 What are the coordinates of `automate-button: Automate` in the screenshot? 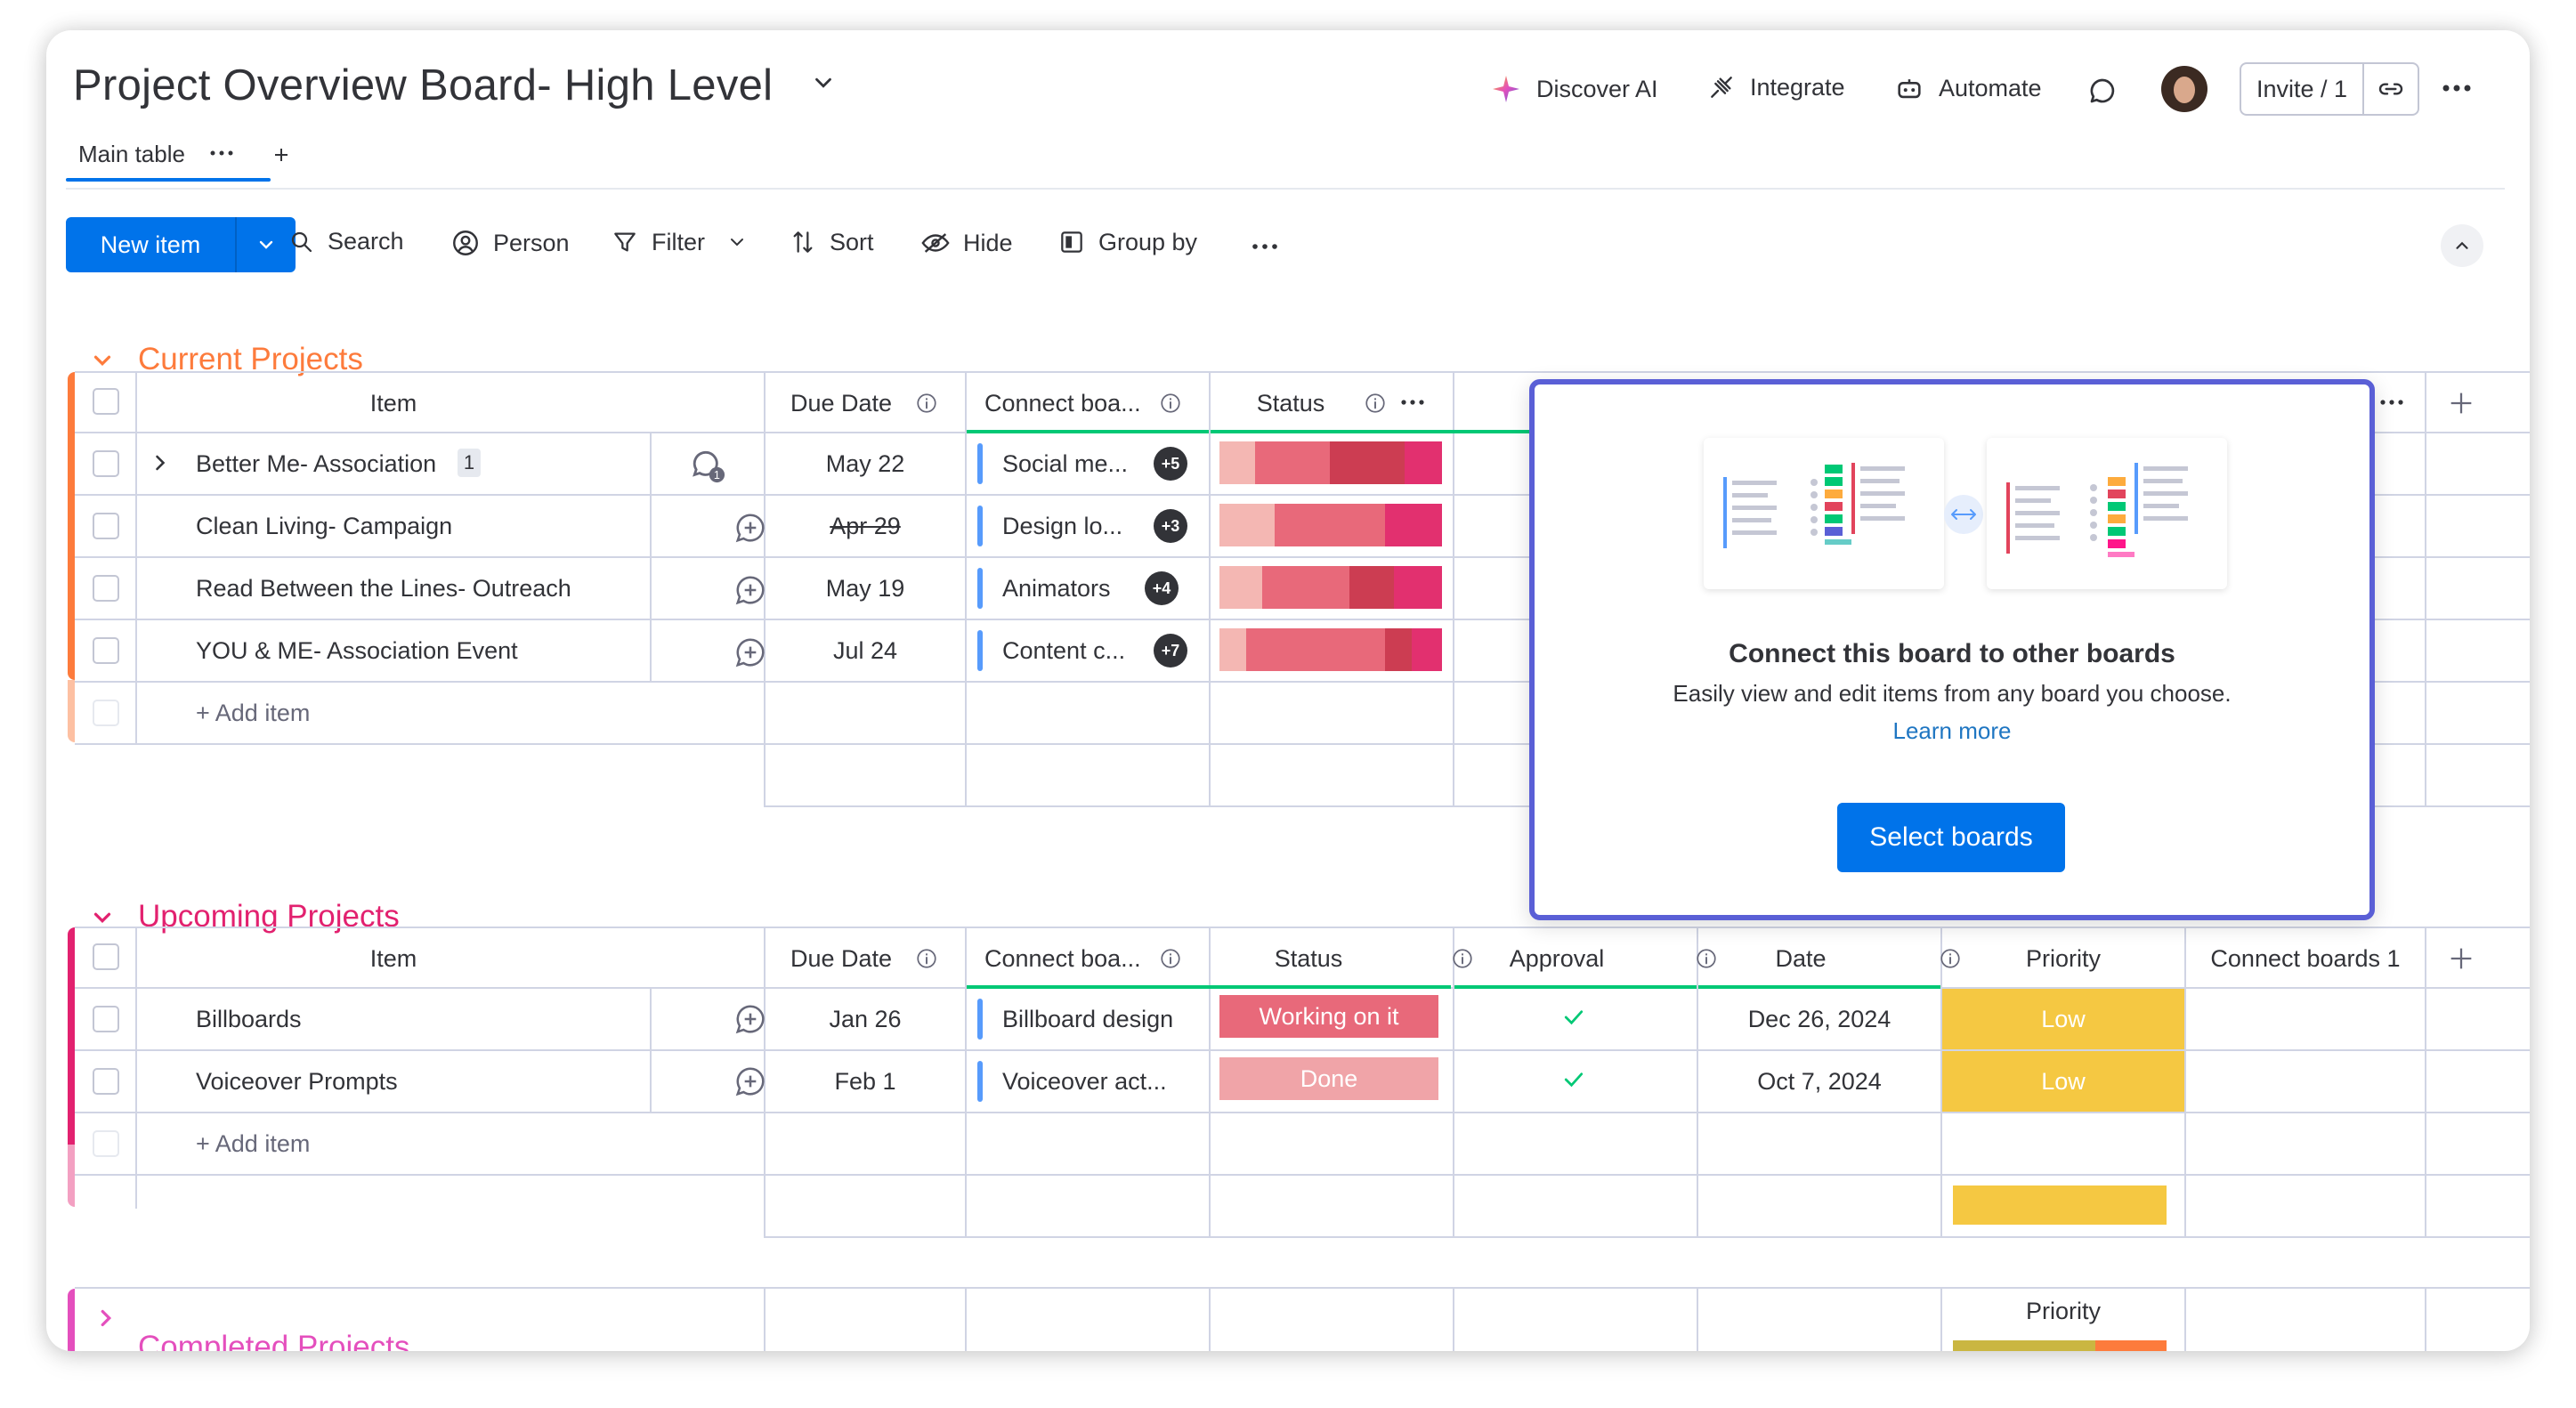 It's located at (1968, 88).